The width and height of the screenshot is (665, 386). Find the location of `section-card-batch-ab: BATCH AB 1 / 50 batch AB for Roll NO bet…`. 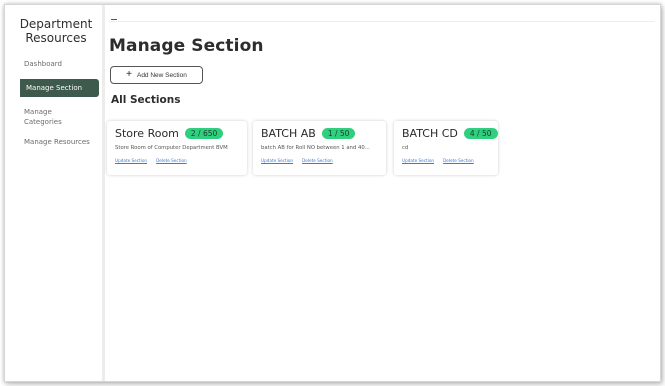

section-card-batch-ab: BATCH AB 1 / 50 batch AB for Roll NO bet… is located at coordinates (319, 148).